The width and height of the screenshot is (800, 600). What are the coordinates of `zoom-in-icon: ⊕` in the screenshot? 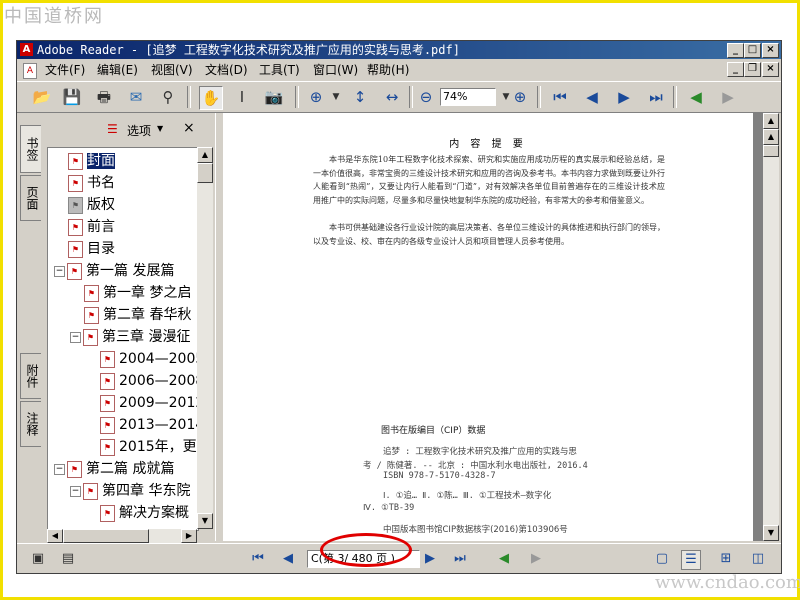 It's located at (520, 97).